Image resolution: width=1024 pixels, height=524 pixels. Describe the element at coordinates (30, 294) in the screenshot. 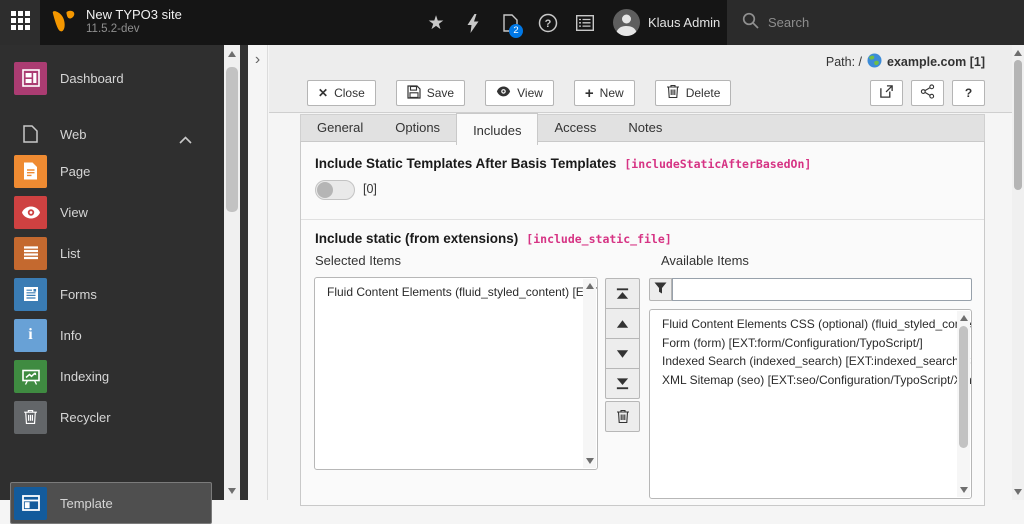

I see `forms-icon` at that location.